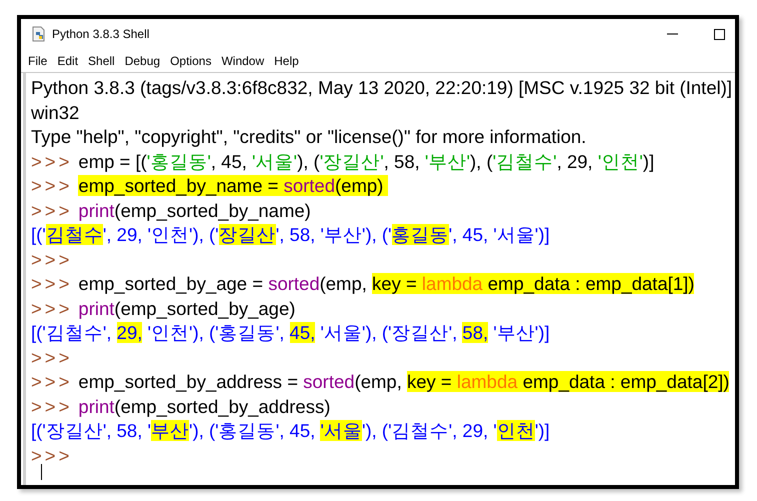 The height and width of the screenshot is (501, 757). Describe the element at coordinates (191, 61) in the screenshot. I see `menu-item: Options` at that location.